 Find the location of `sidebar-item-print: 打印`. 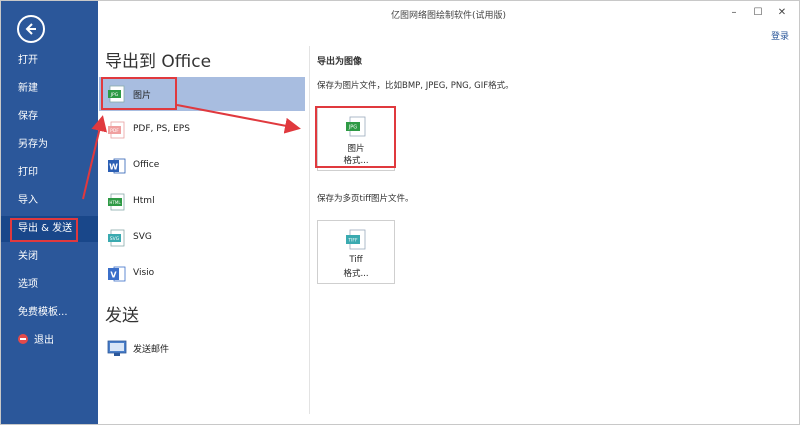

sidebar-item-print: 打印 is located at coordinates (49, 173).